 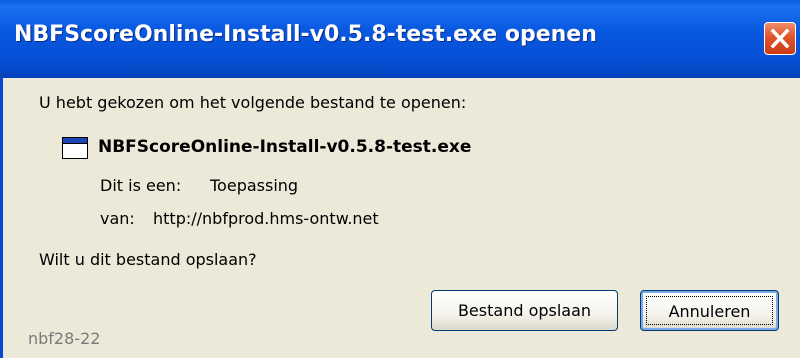 What do you see at coordinates (266, 218) in the screenshot?
I see `file-source-value: http://nbfprod.hms-ontw.net` at bounding box center [266, 218].